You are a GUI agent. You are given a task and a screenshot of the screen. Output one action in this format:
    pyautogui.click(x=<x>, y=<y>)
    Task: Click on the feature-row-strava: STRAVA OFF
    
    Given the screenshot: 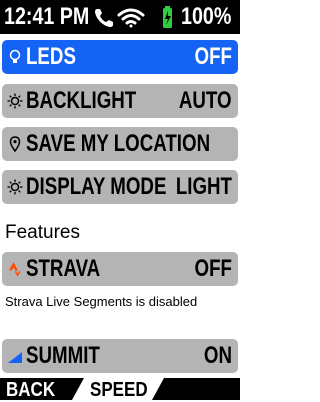 What is the action you would take?
    pyautogui.click(x=120, y=269)
    